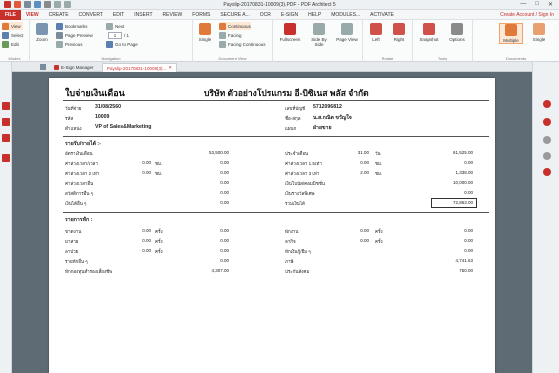  I want to click on bookmarks-panel-icon, so click(6, 122).